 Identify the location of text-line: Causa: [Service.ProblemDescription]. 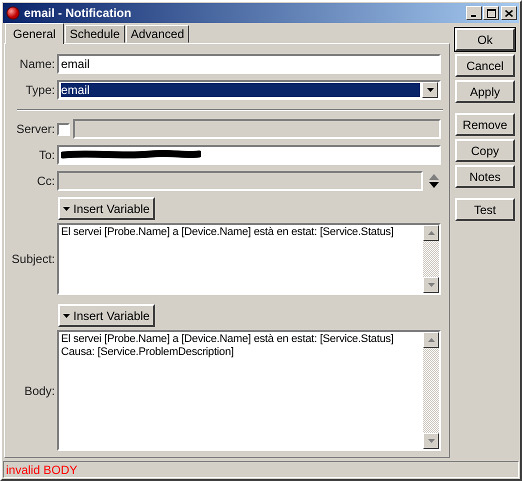
(148, 352).